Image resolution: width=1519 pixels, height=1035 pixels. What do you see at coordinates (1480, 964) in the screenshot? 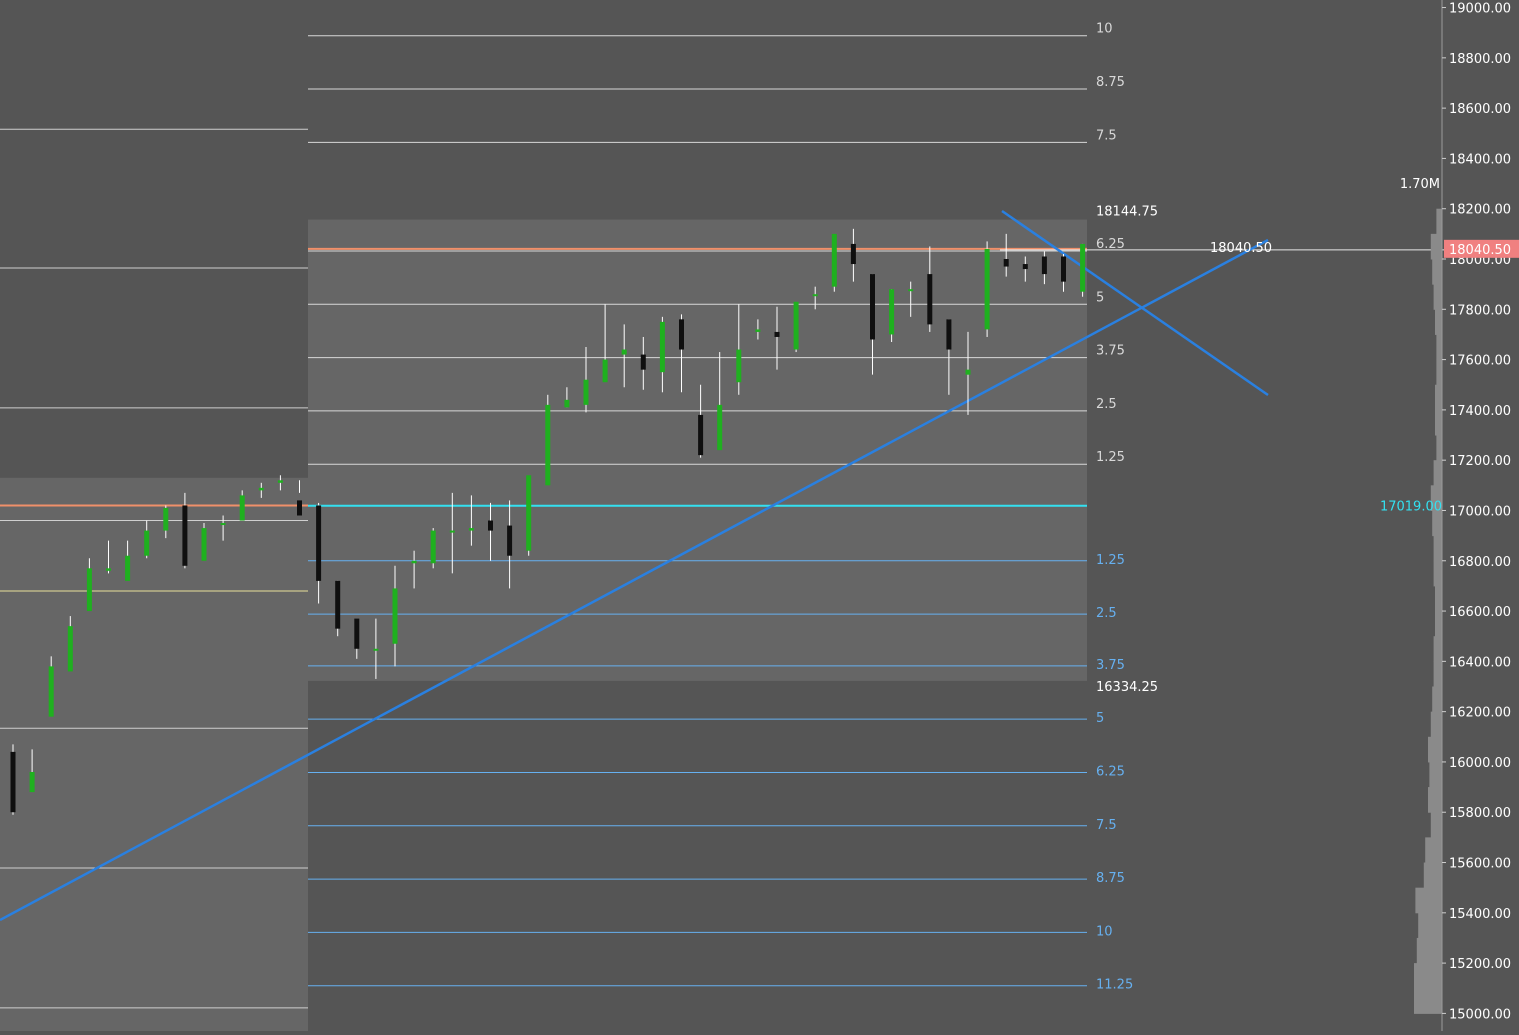
I see `price-axis-tick-label: 15200.00` at bounding box center [1480, 964].